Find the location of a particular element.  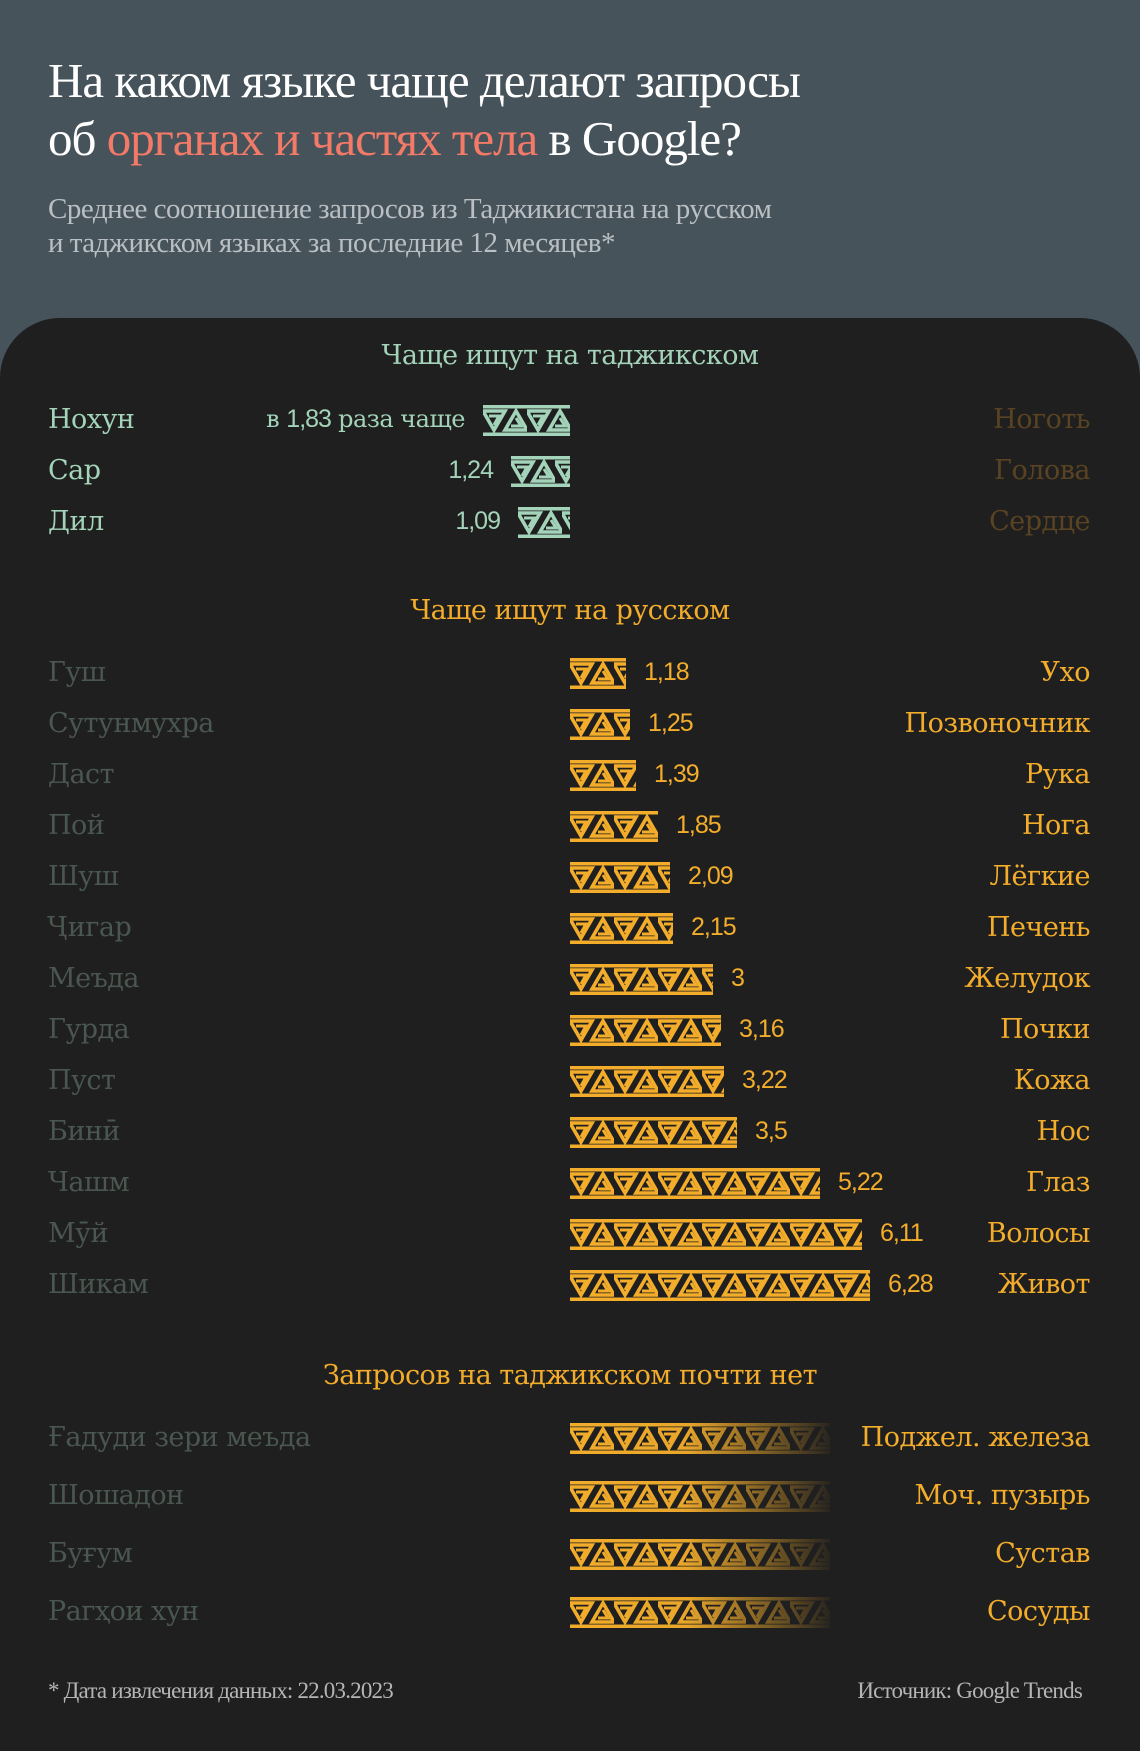

tajik-label: Ғадуди зери меъда is located at coordinates (179, 1437).